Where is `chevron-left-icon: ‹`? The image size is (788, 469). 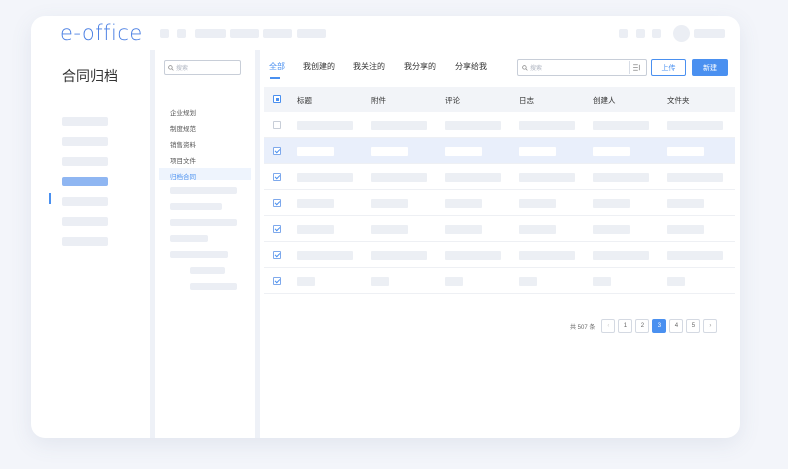 chevron-left-icon: ‹ is located at coordinates (608, 326).